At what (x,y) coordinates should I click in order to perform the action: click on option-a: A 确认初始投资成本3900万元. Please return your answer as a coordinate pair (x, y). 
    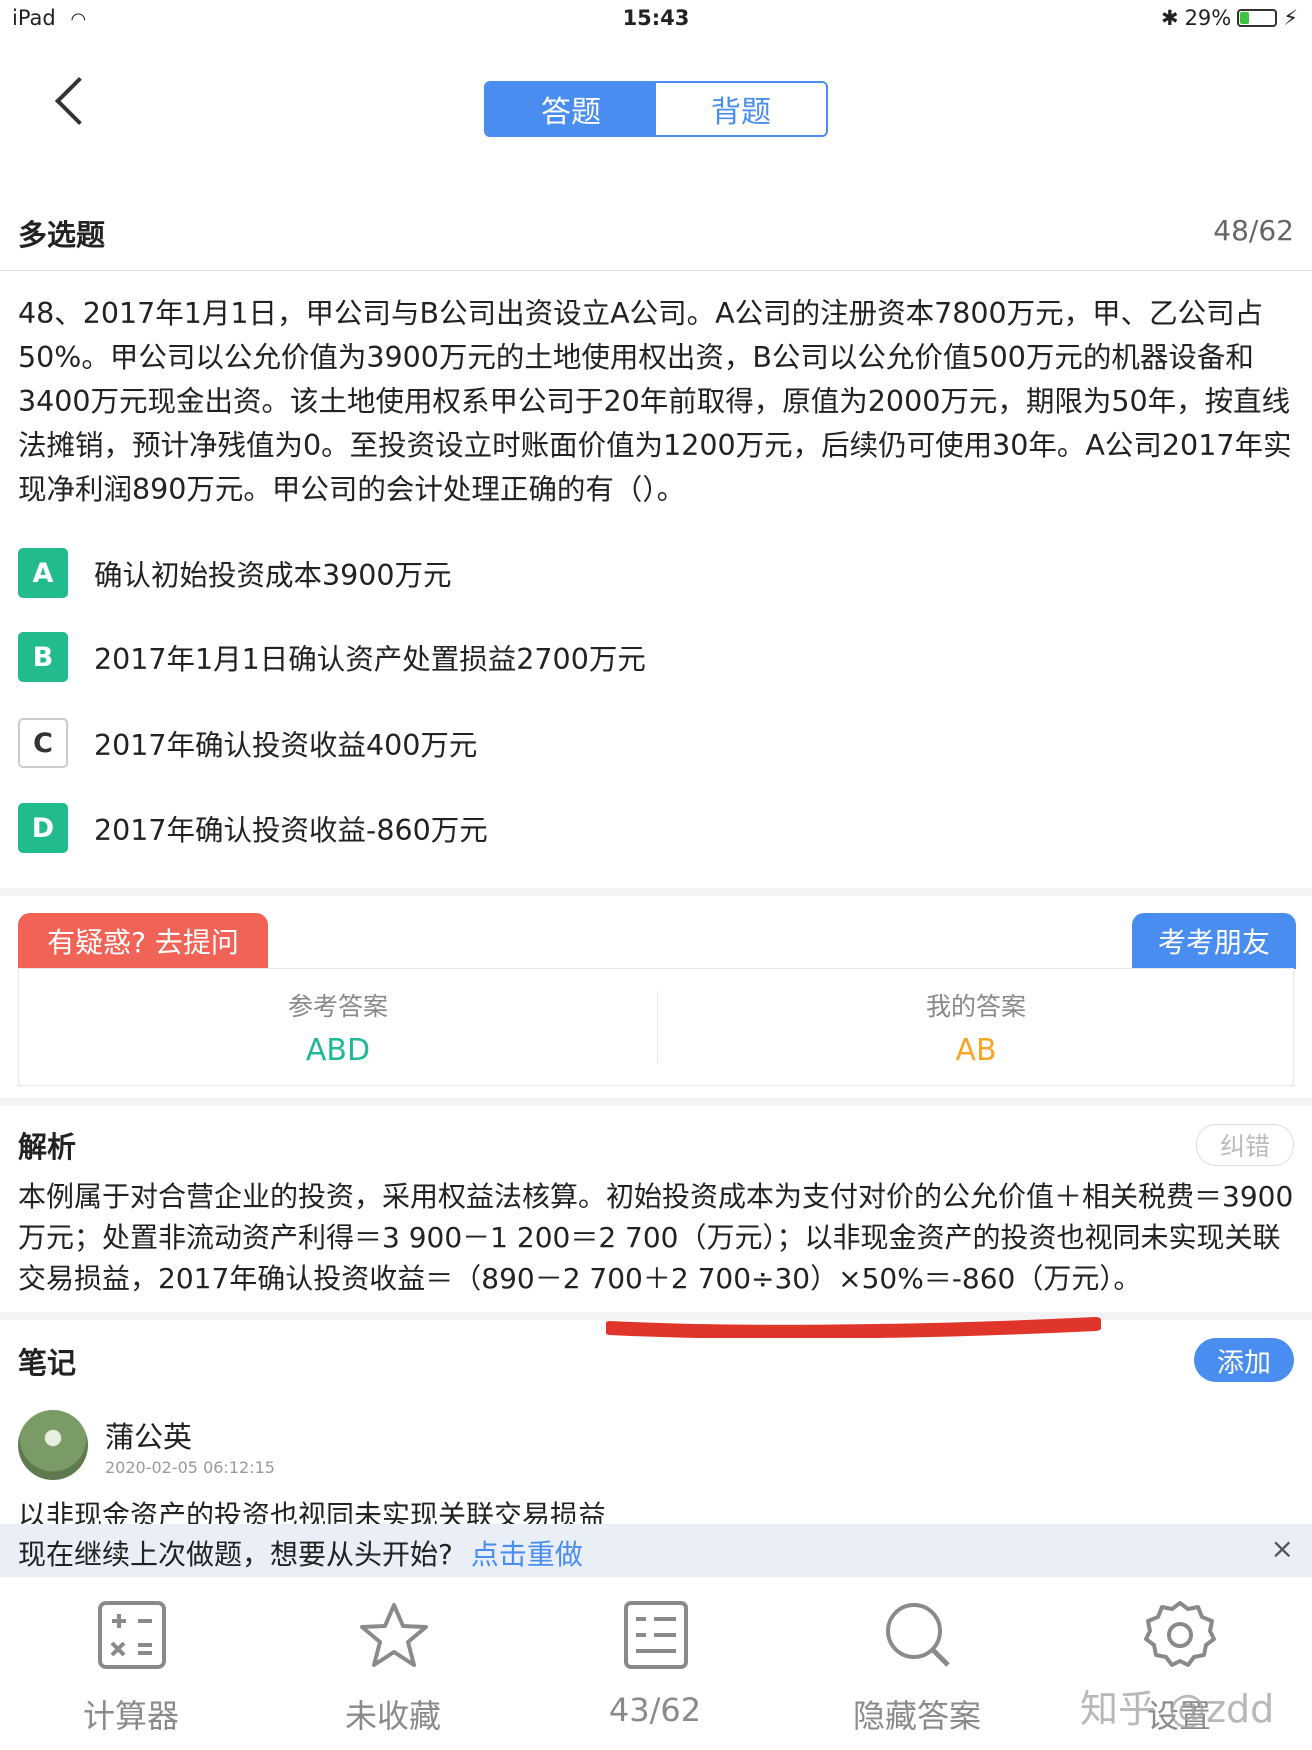
    Looking at the image, I should click on (235, 573).